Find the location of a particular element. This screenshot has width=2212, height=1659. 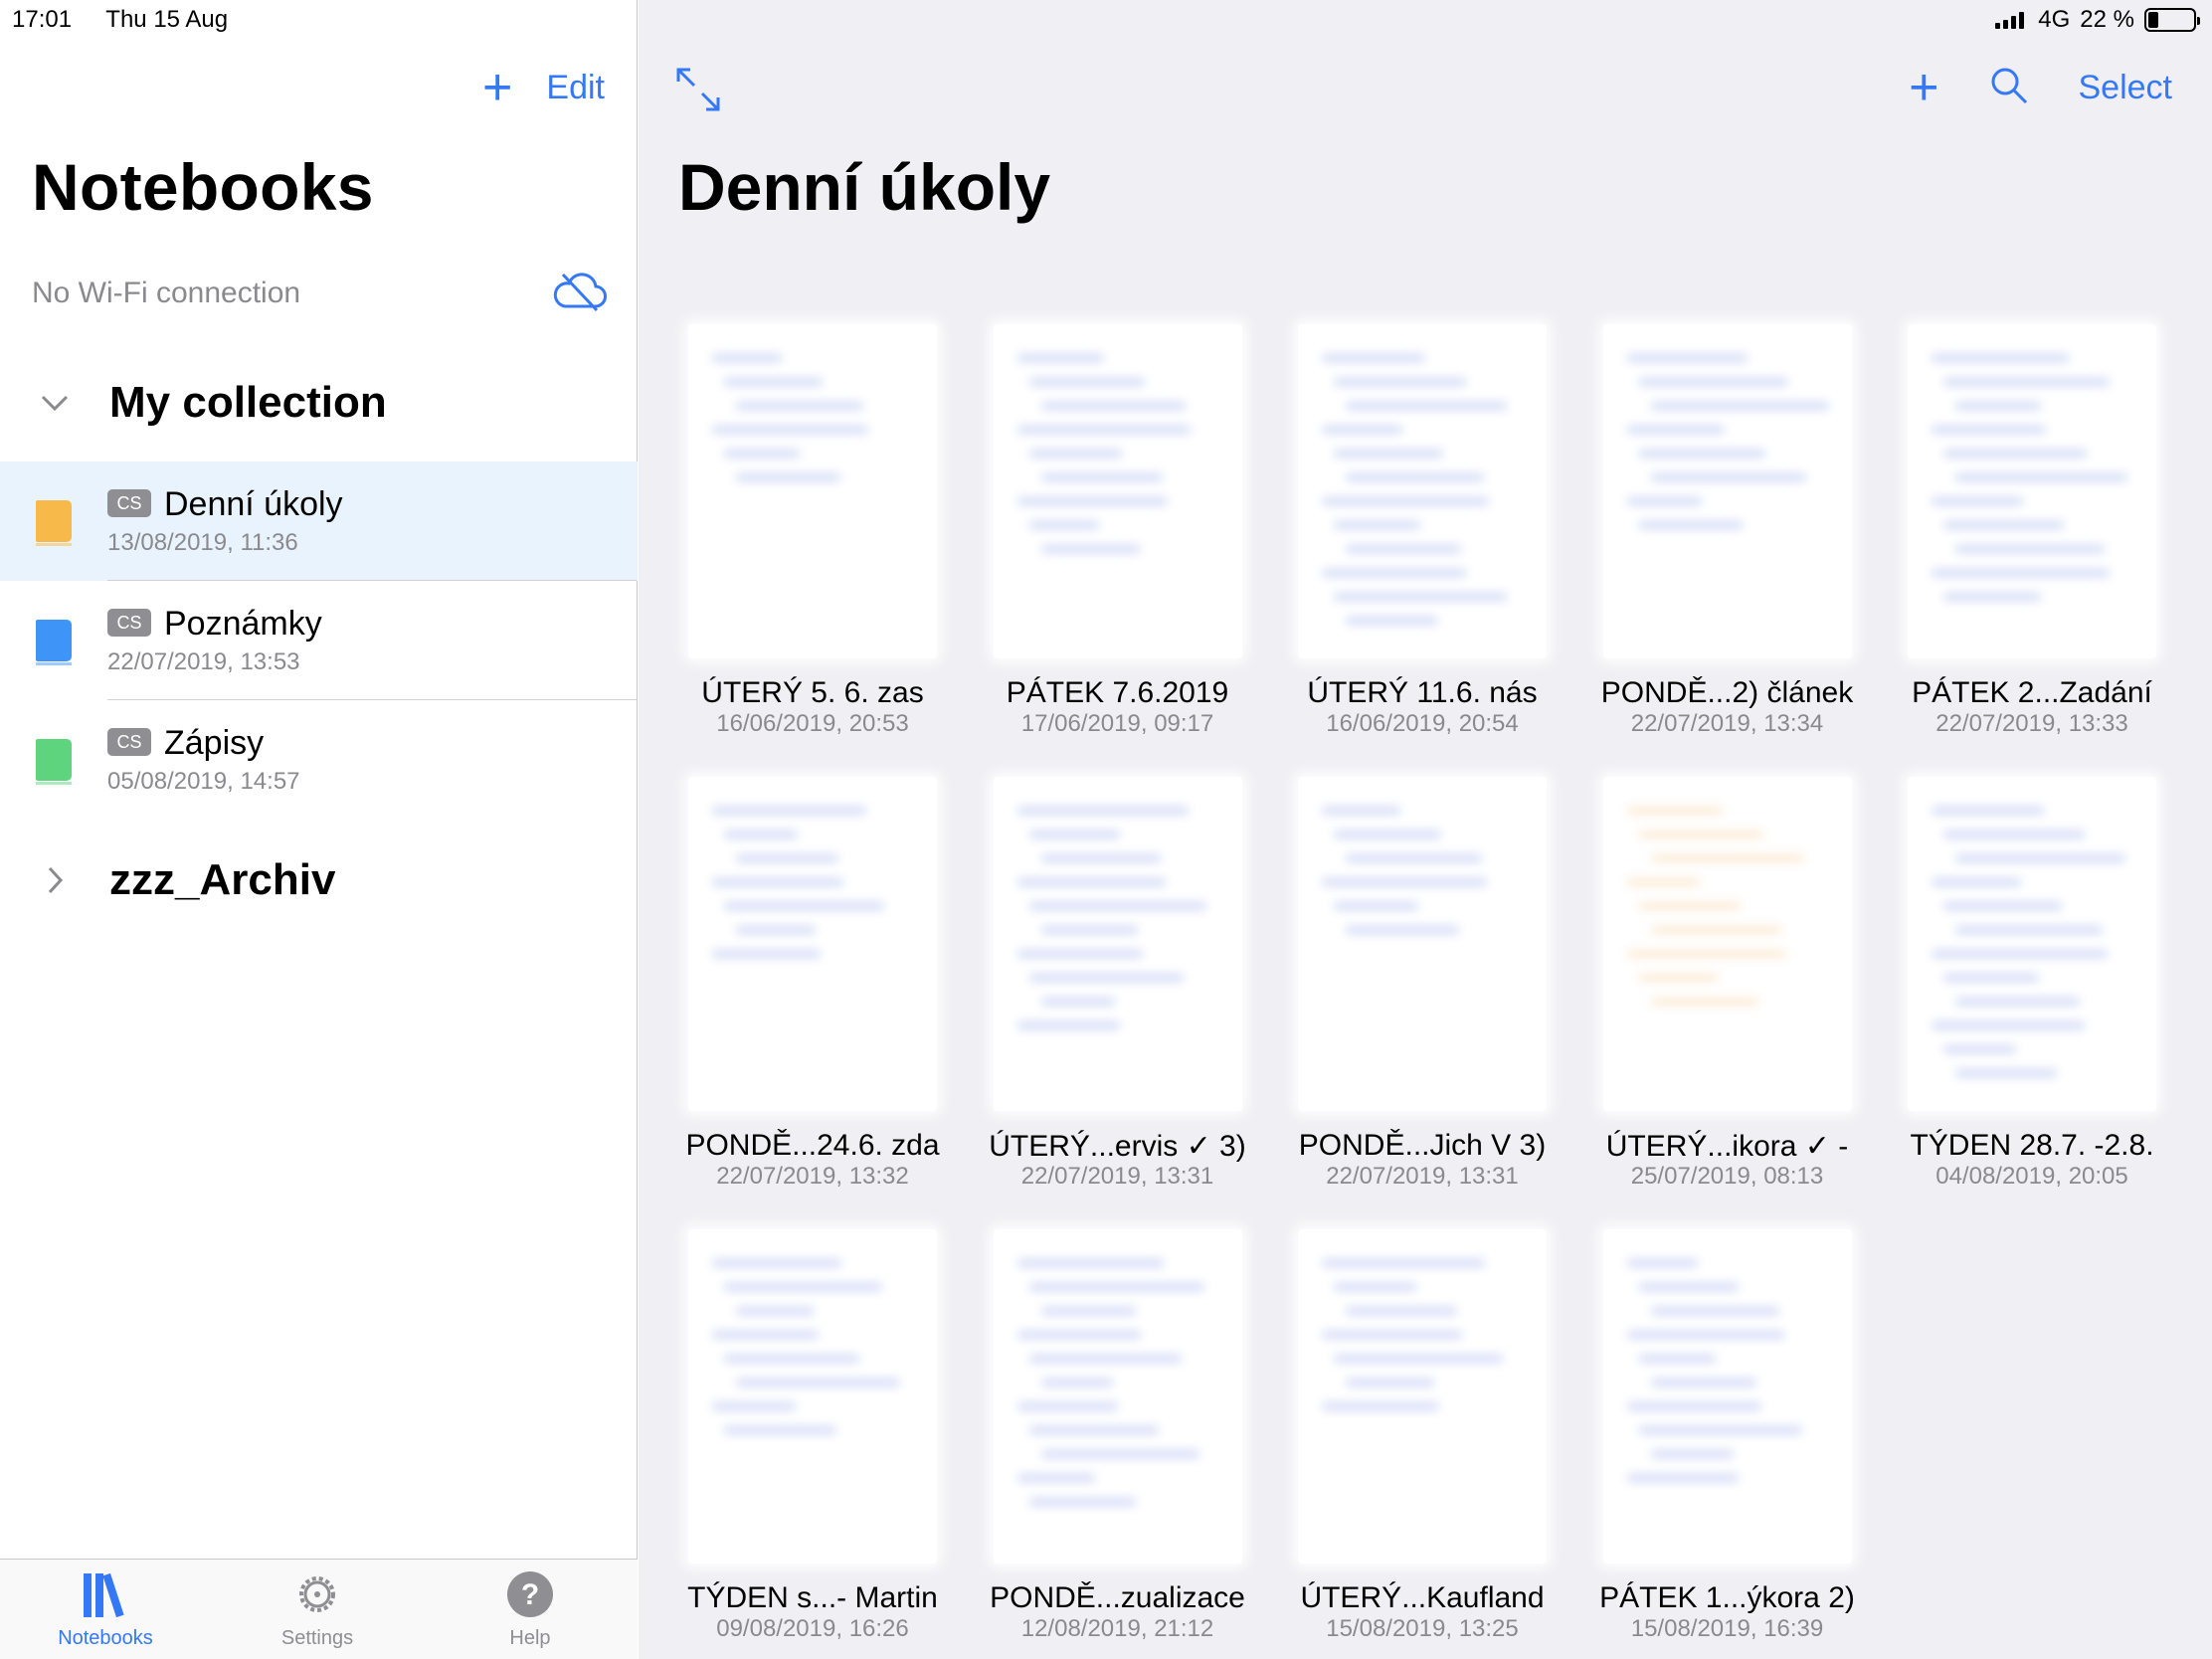

notebook-item-poznamky: CS Poznámky 22/07/2019, 13:53 is located at coordinates (319, 640).